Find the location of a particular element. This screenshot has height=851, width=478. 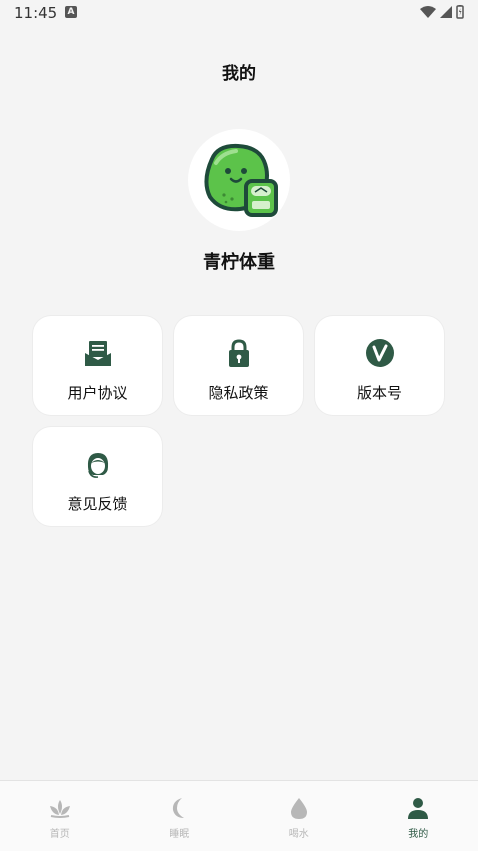

nav-home: 首页 is located at coordinates (60, 816).